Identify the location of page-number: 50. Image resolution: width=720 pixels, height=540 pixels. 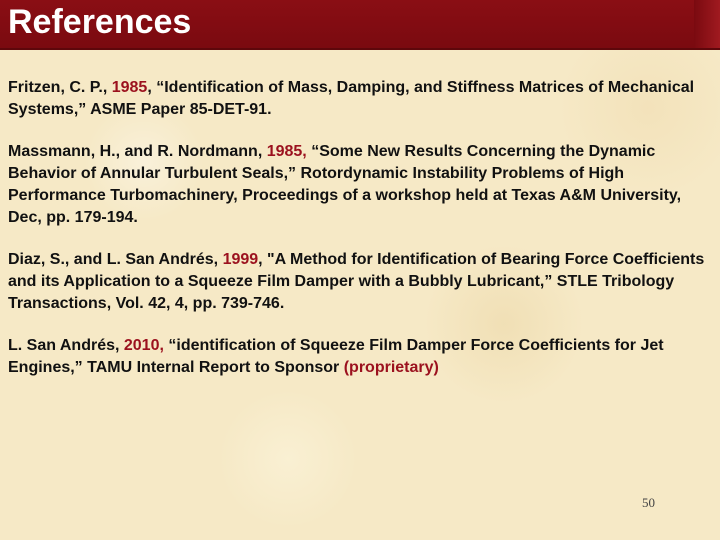
(648, 502).